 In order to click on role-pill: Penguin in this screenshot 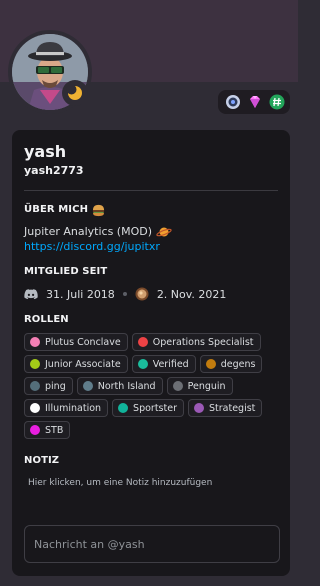, I will do `click(199, 386)`.